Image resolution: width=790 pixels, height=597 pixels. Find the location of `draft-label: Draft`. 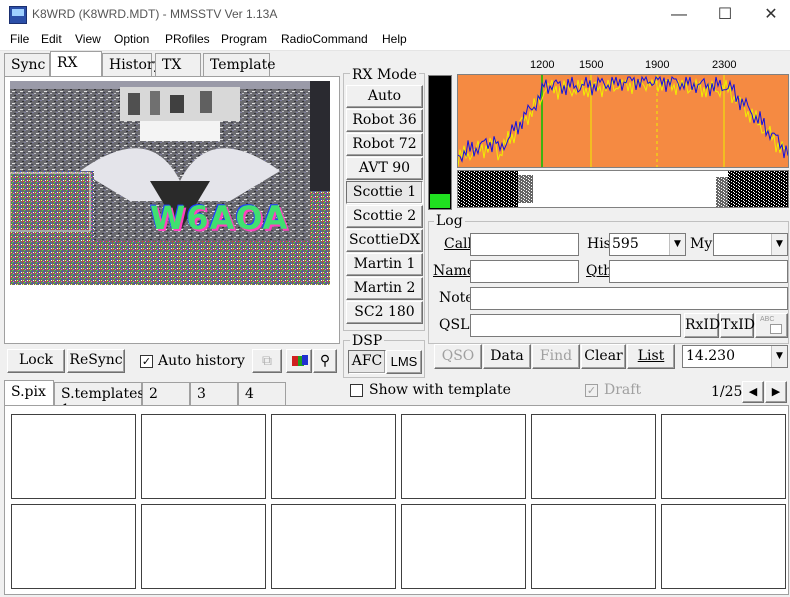

draft-label: Draft is located at coordinates (623, 390).